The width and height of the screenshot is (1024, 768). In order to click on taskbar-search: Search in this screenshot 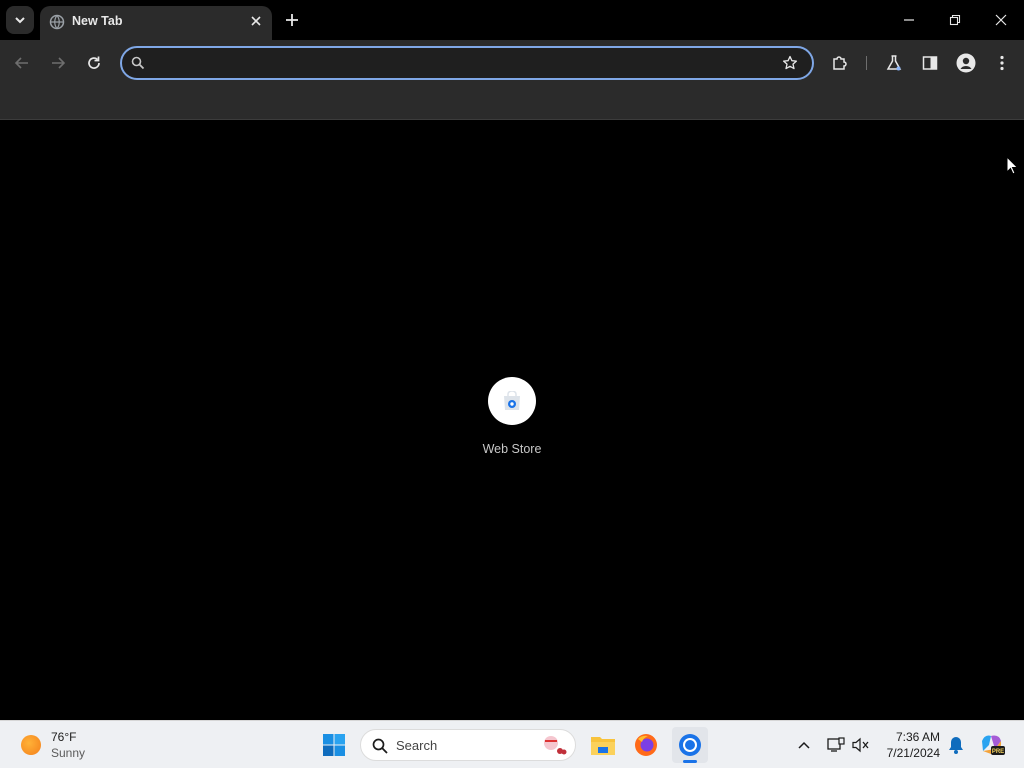, I will do `click(468, 745)`.